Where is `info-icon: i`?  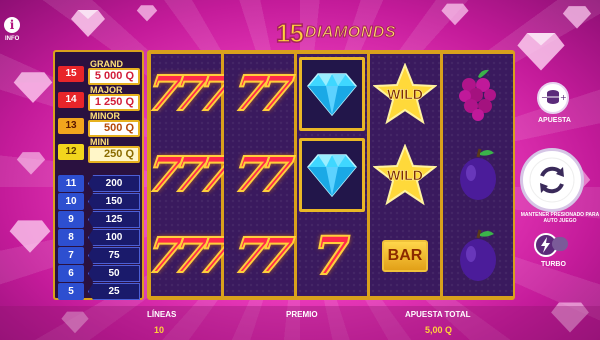 info-icon: i is located at coordinates (12, 25).